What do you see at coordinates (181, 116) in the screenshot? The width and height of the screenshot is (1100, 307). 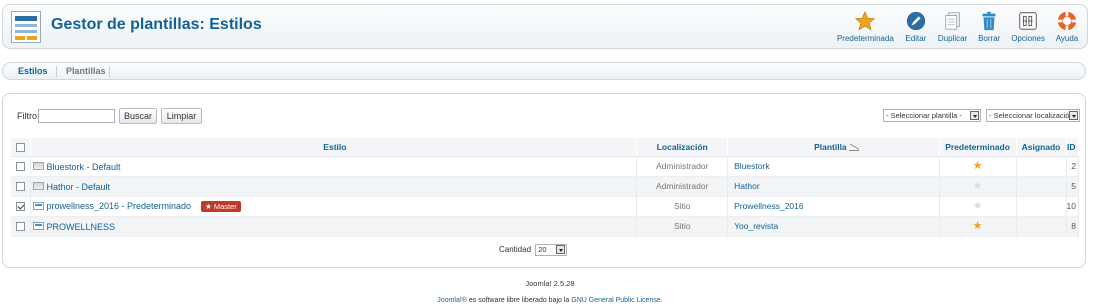 I see `clear-button: Limpiar` at bounding box center [181, 116].